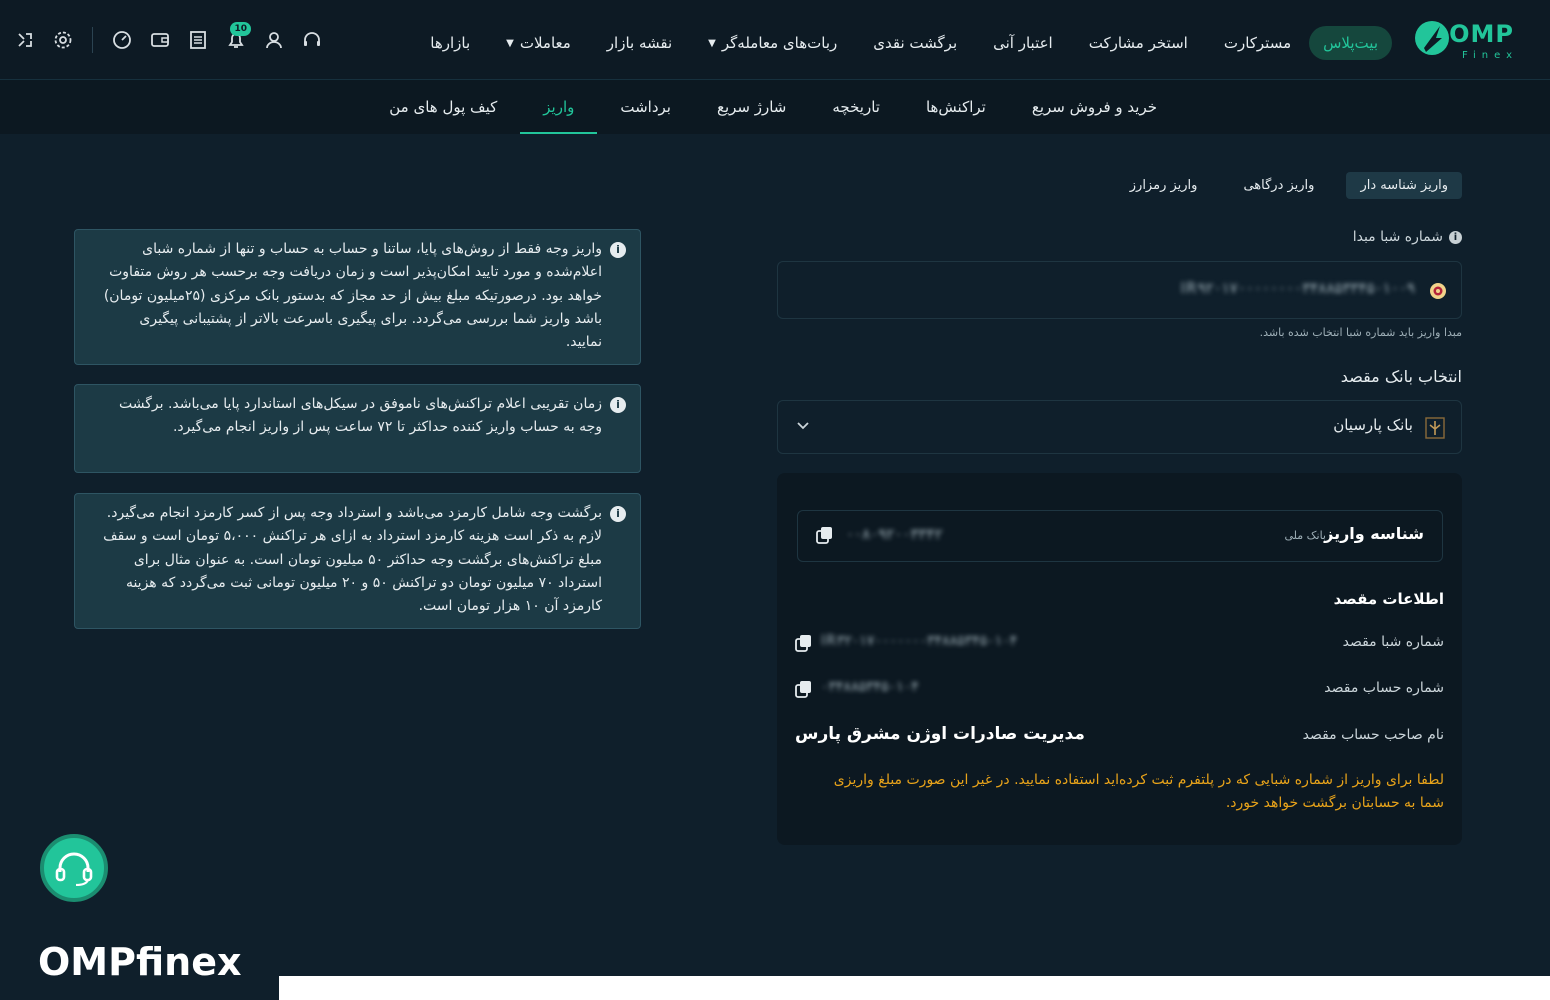 This screenshot has width=1550, height=1000. I want to click on dest-bank-select: بانک پارسیان, so click(1119, 427).